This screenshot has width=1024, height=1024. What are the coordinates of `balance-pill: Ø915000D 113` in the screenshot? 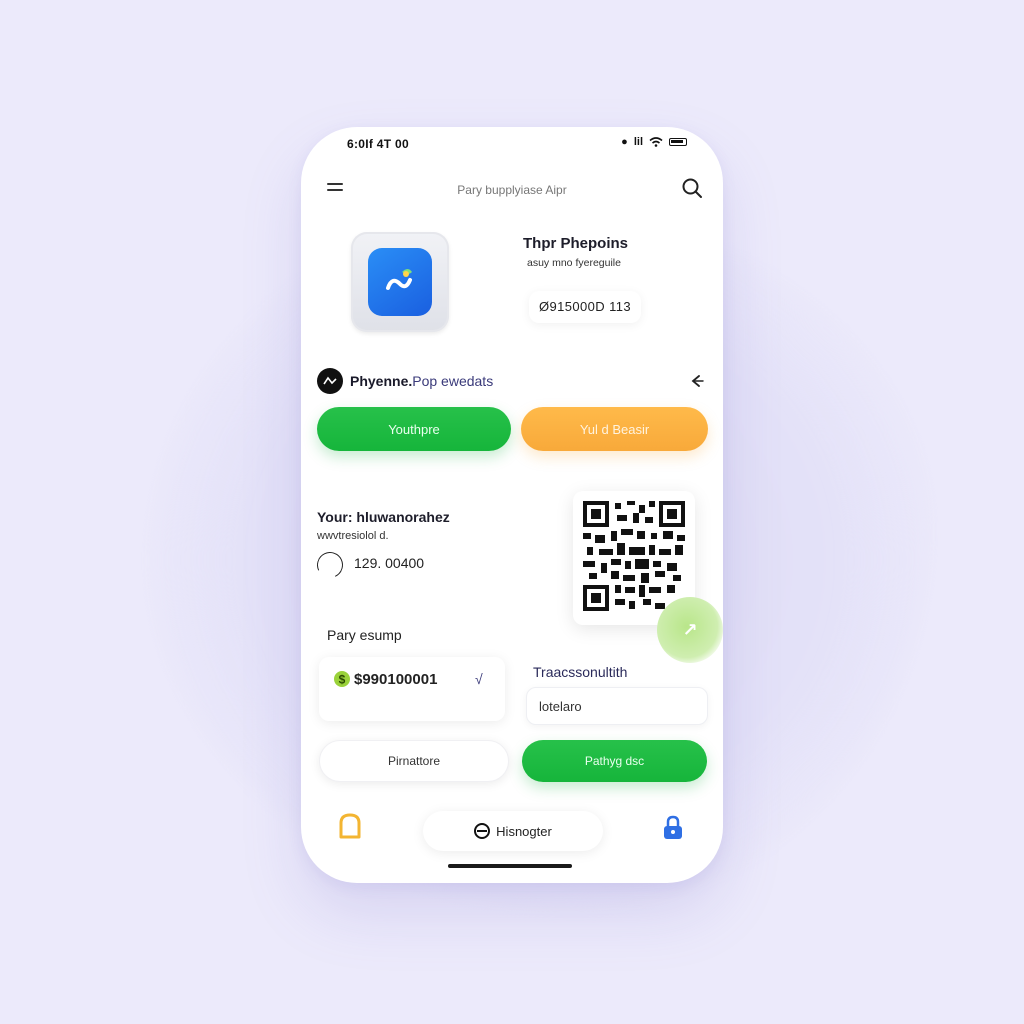 It's located at (585, 307).